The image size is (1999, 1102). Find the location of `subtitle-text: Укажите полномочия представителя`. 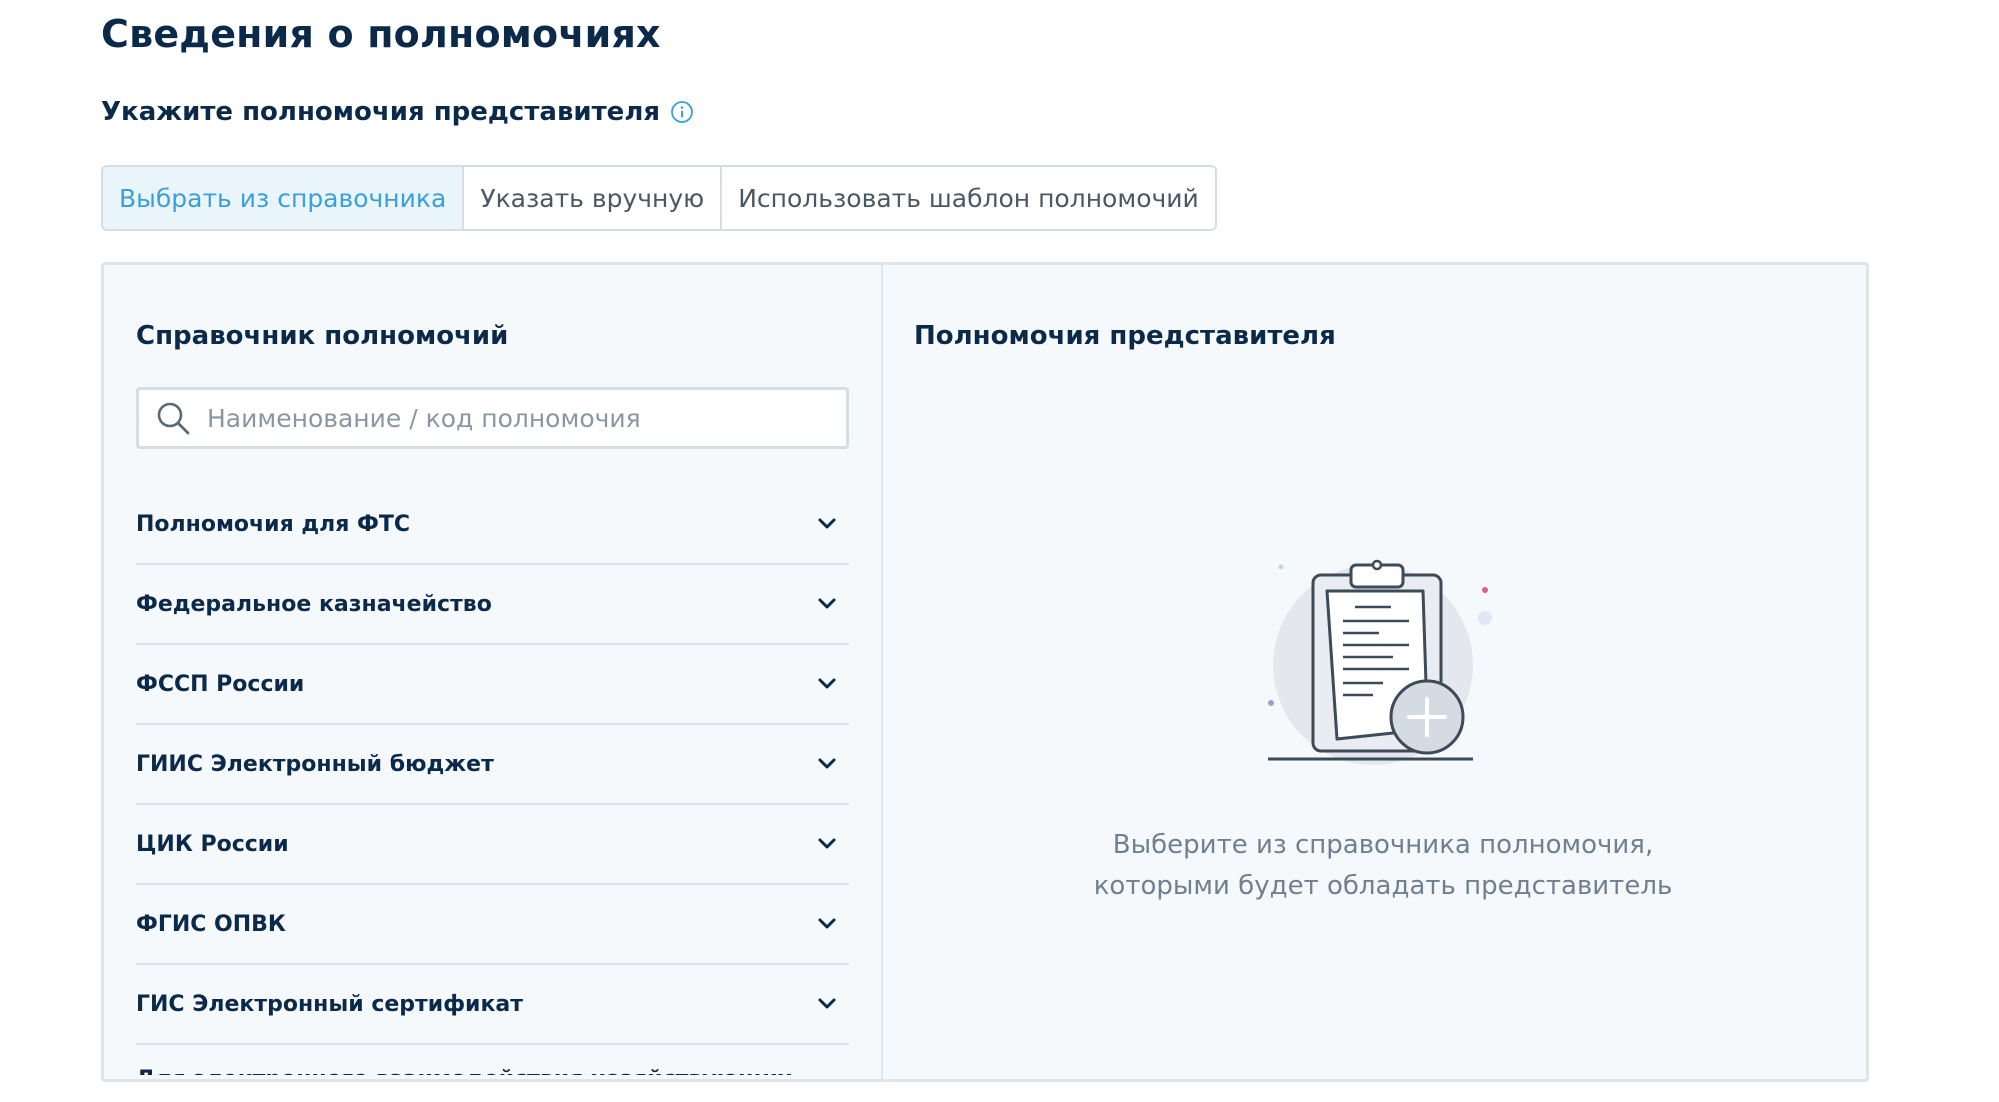

subtitle-text: Укажите полномочия представителя is located at coordinates (381, 112).